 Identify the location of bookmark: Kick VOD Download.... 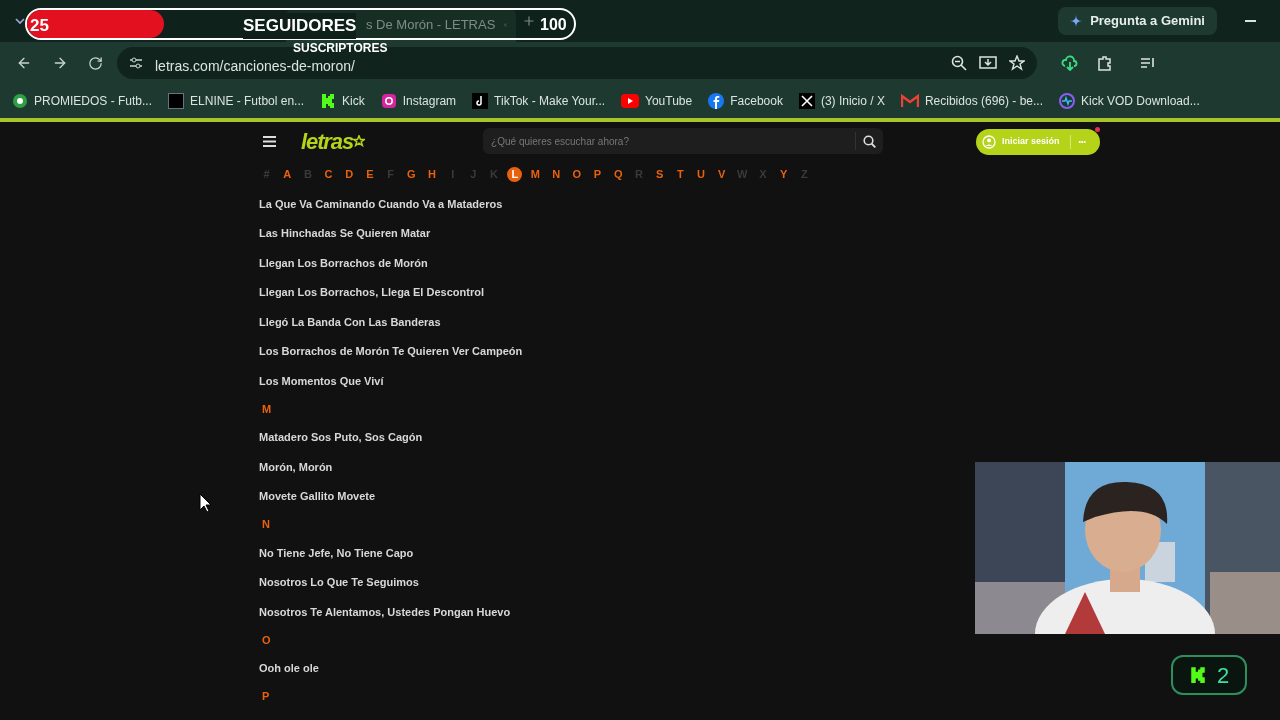
(1129, 101).